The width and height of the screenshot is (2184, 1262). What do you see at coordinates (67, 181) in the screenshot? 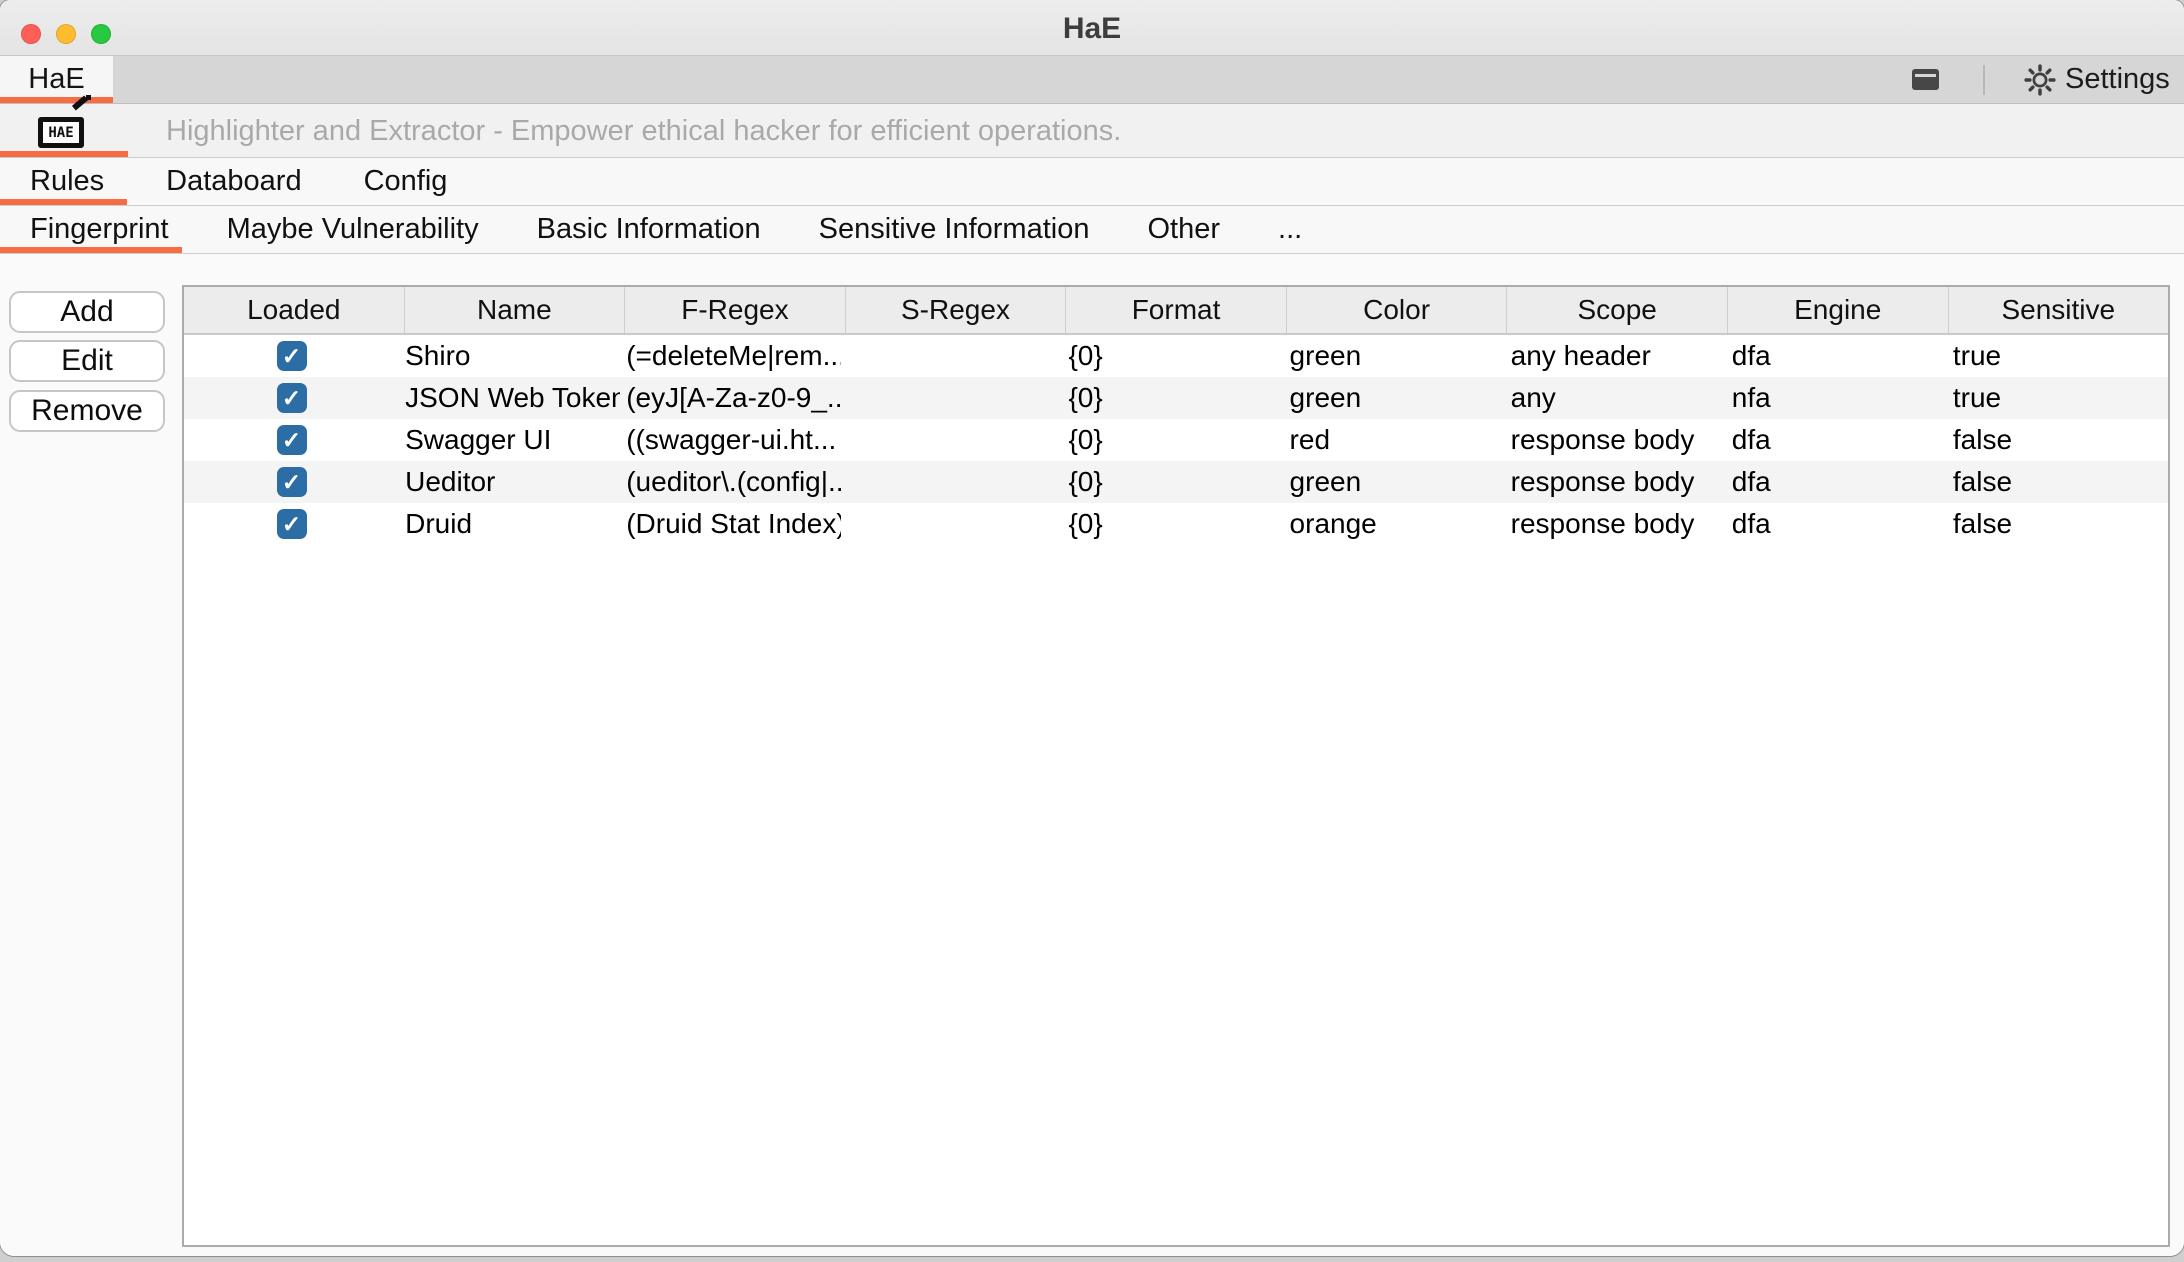
I see `tab-rules: Rules` at bounding box center [67, 181].